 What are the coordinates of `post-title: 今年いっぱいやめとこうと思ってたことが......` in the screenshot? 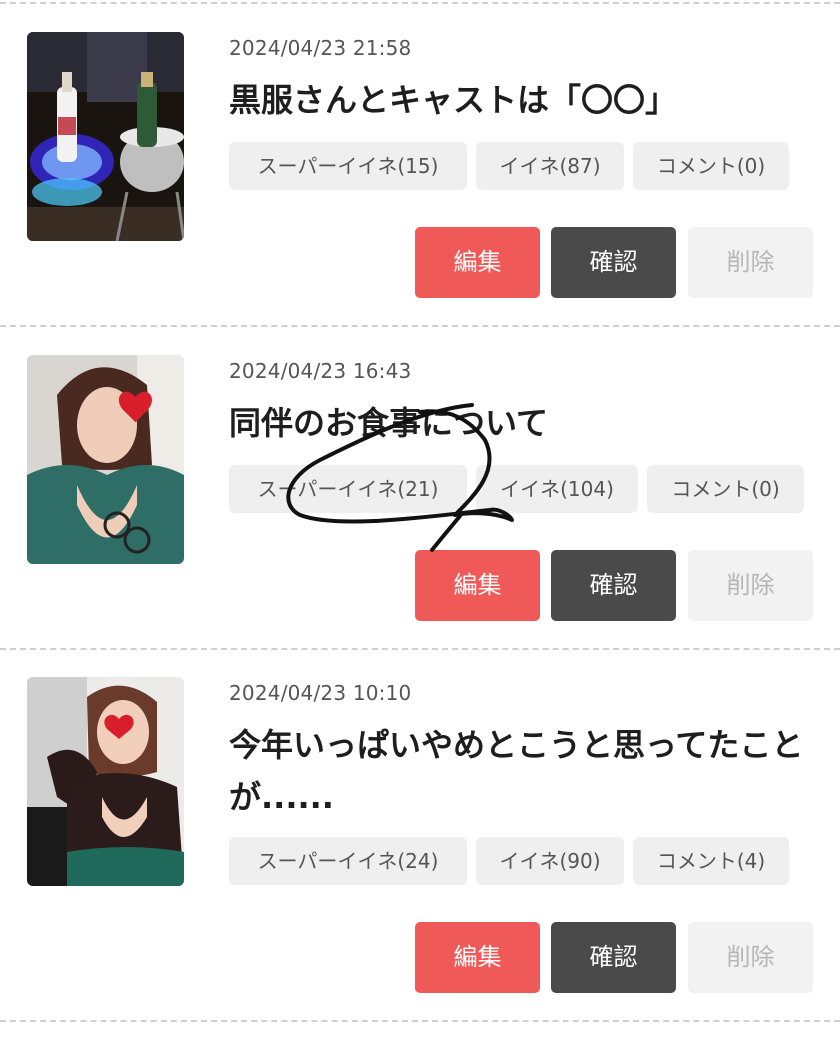 It's located at (524, 771).